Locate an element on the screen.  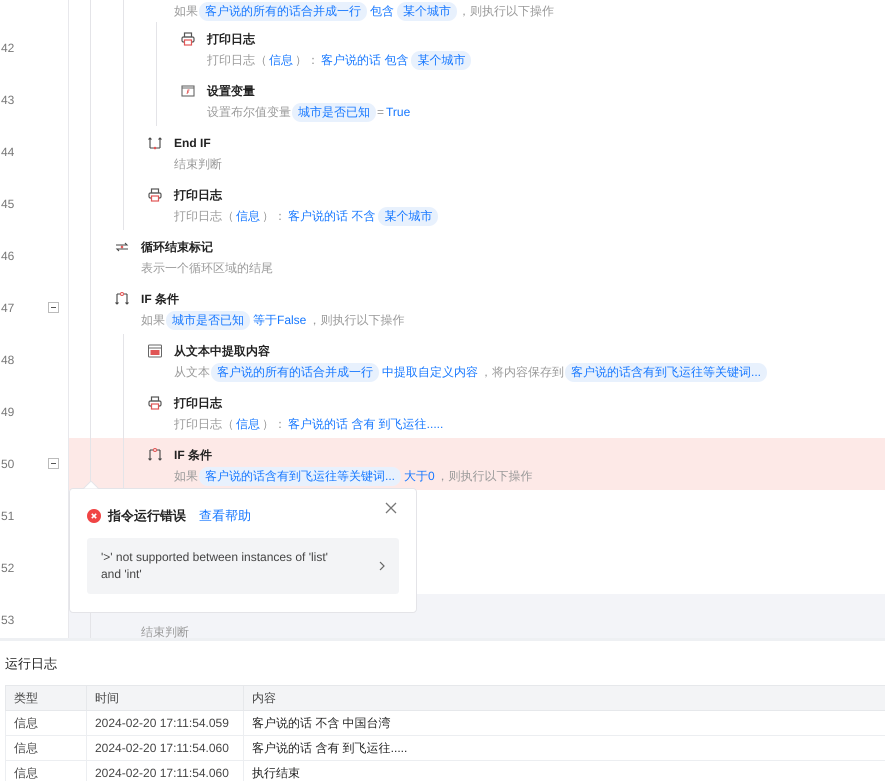
close-icon is located at coordinates (391, 508).